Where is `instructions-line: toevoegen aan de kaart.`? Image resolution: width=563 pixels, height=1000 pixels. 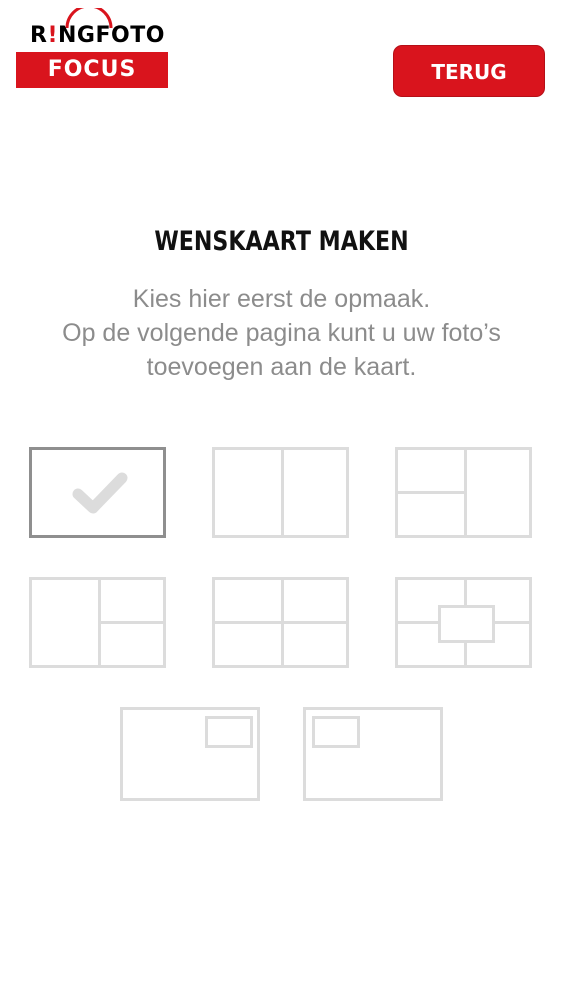
instructions-line: toevoegen aan de kaart. is located at coordinates (281, 367).